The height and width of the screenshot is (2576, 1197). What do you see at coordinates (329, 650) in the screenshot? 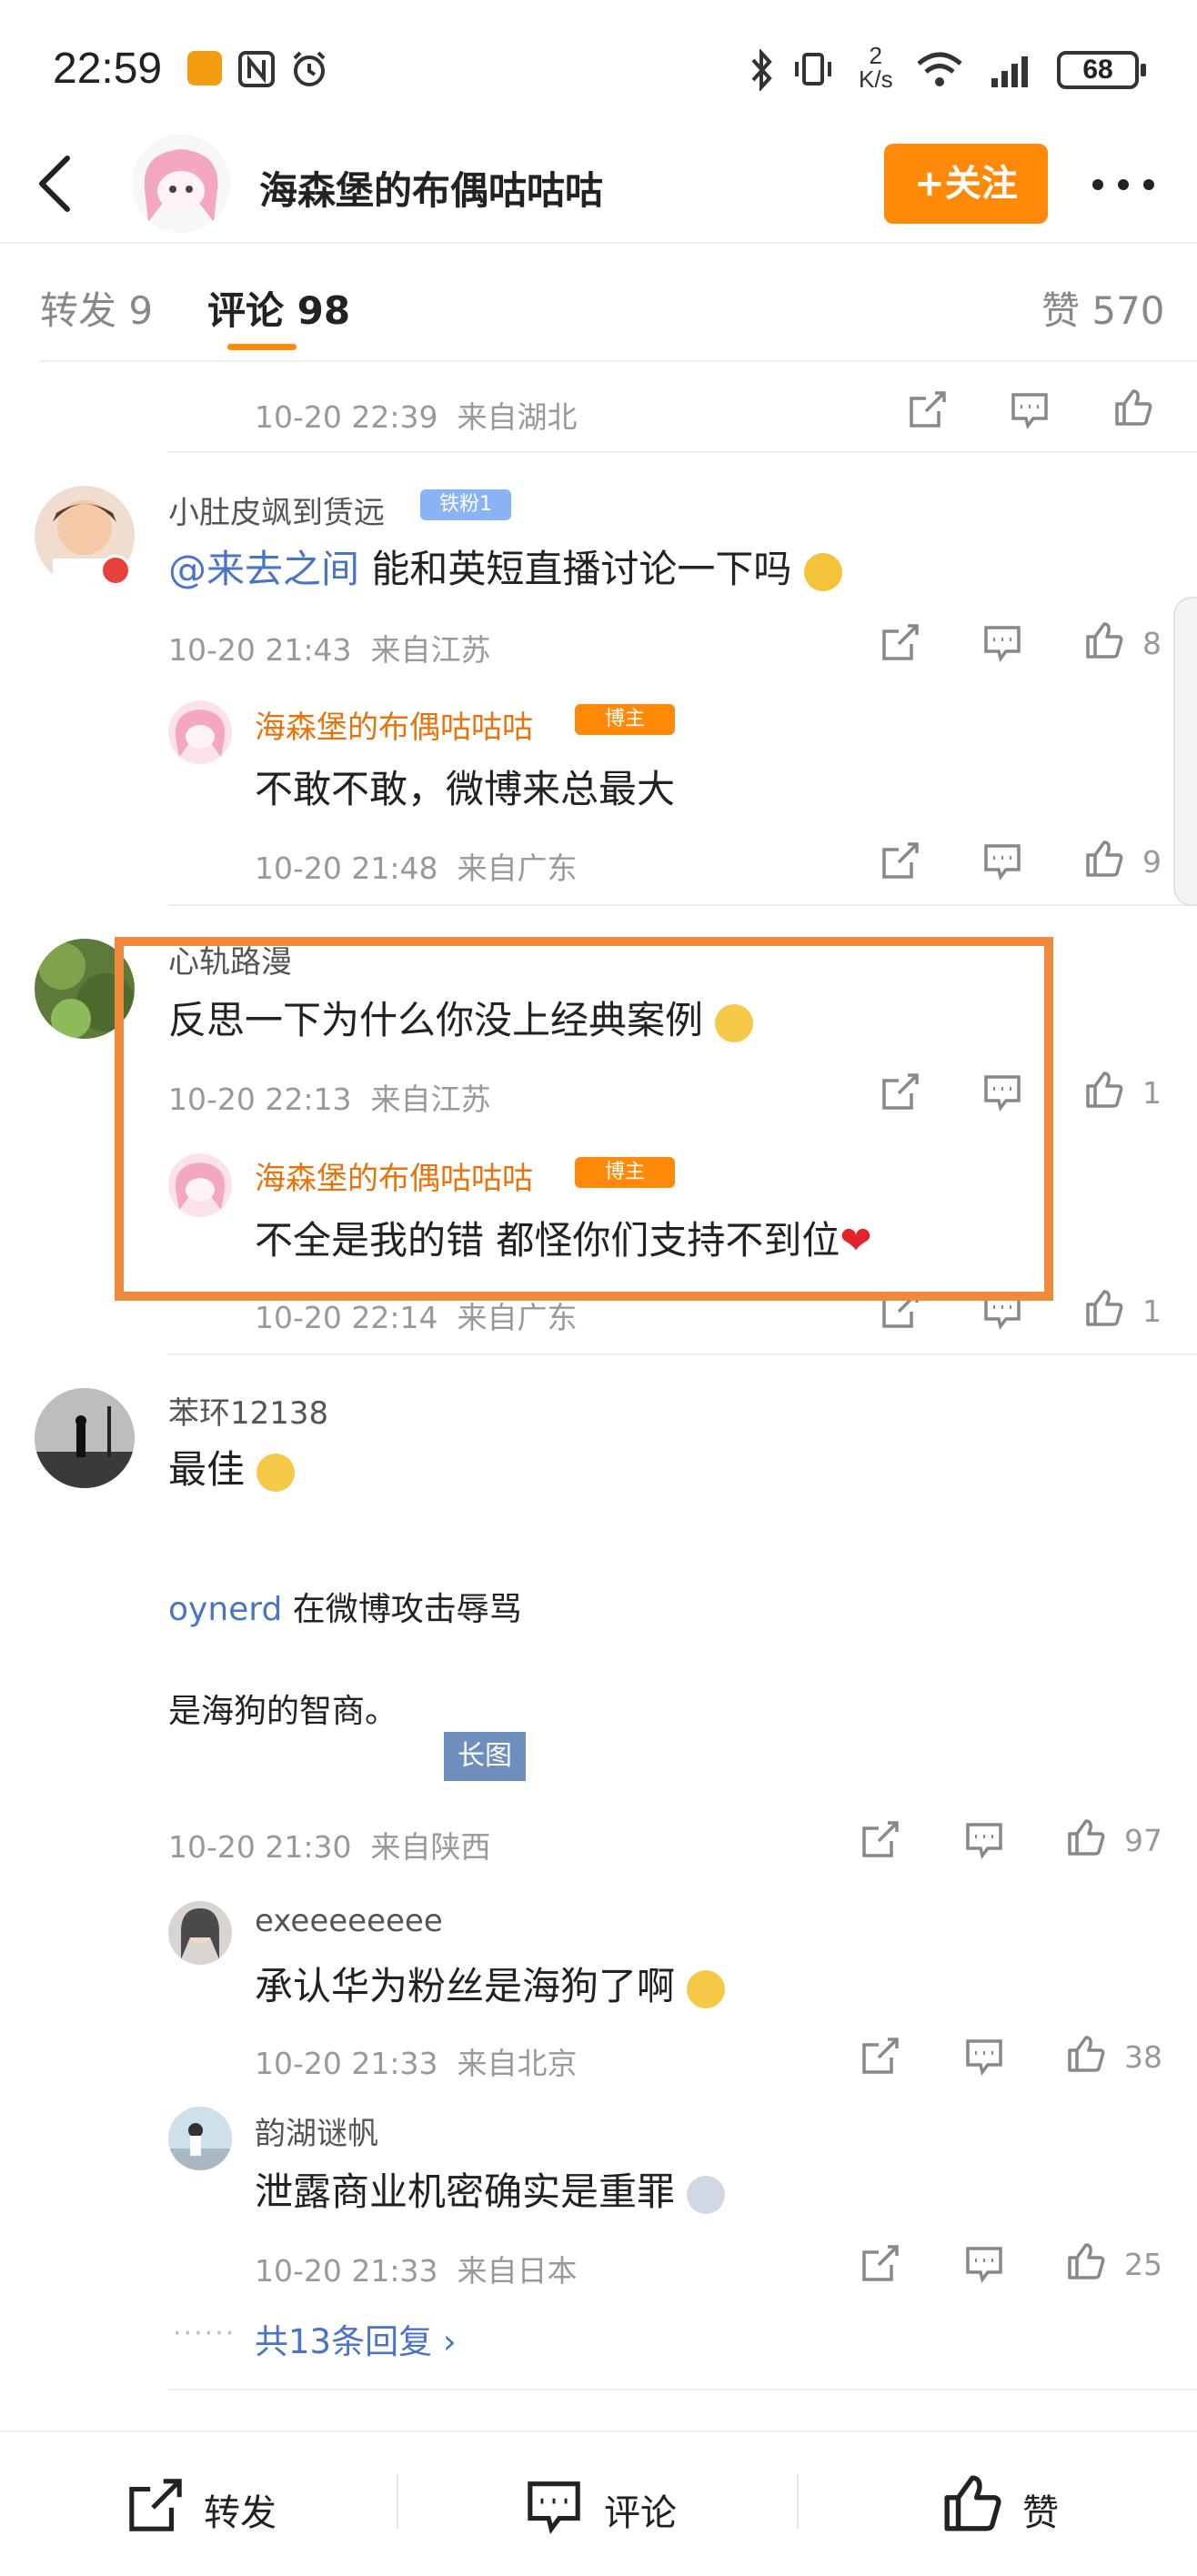
I see `comment-meta: 10-20 21:43 来自江苏` at bounding box center [329, 650].